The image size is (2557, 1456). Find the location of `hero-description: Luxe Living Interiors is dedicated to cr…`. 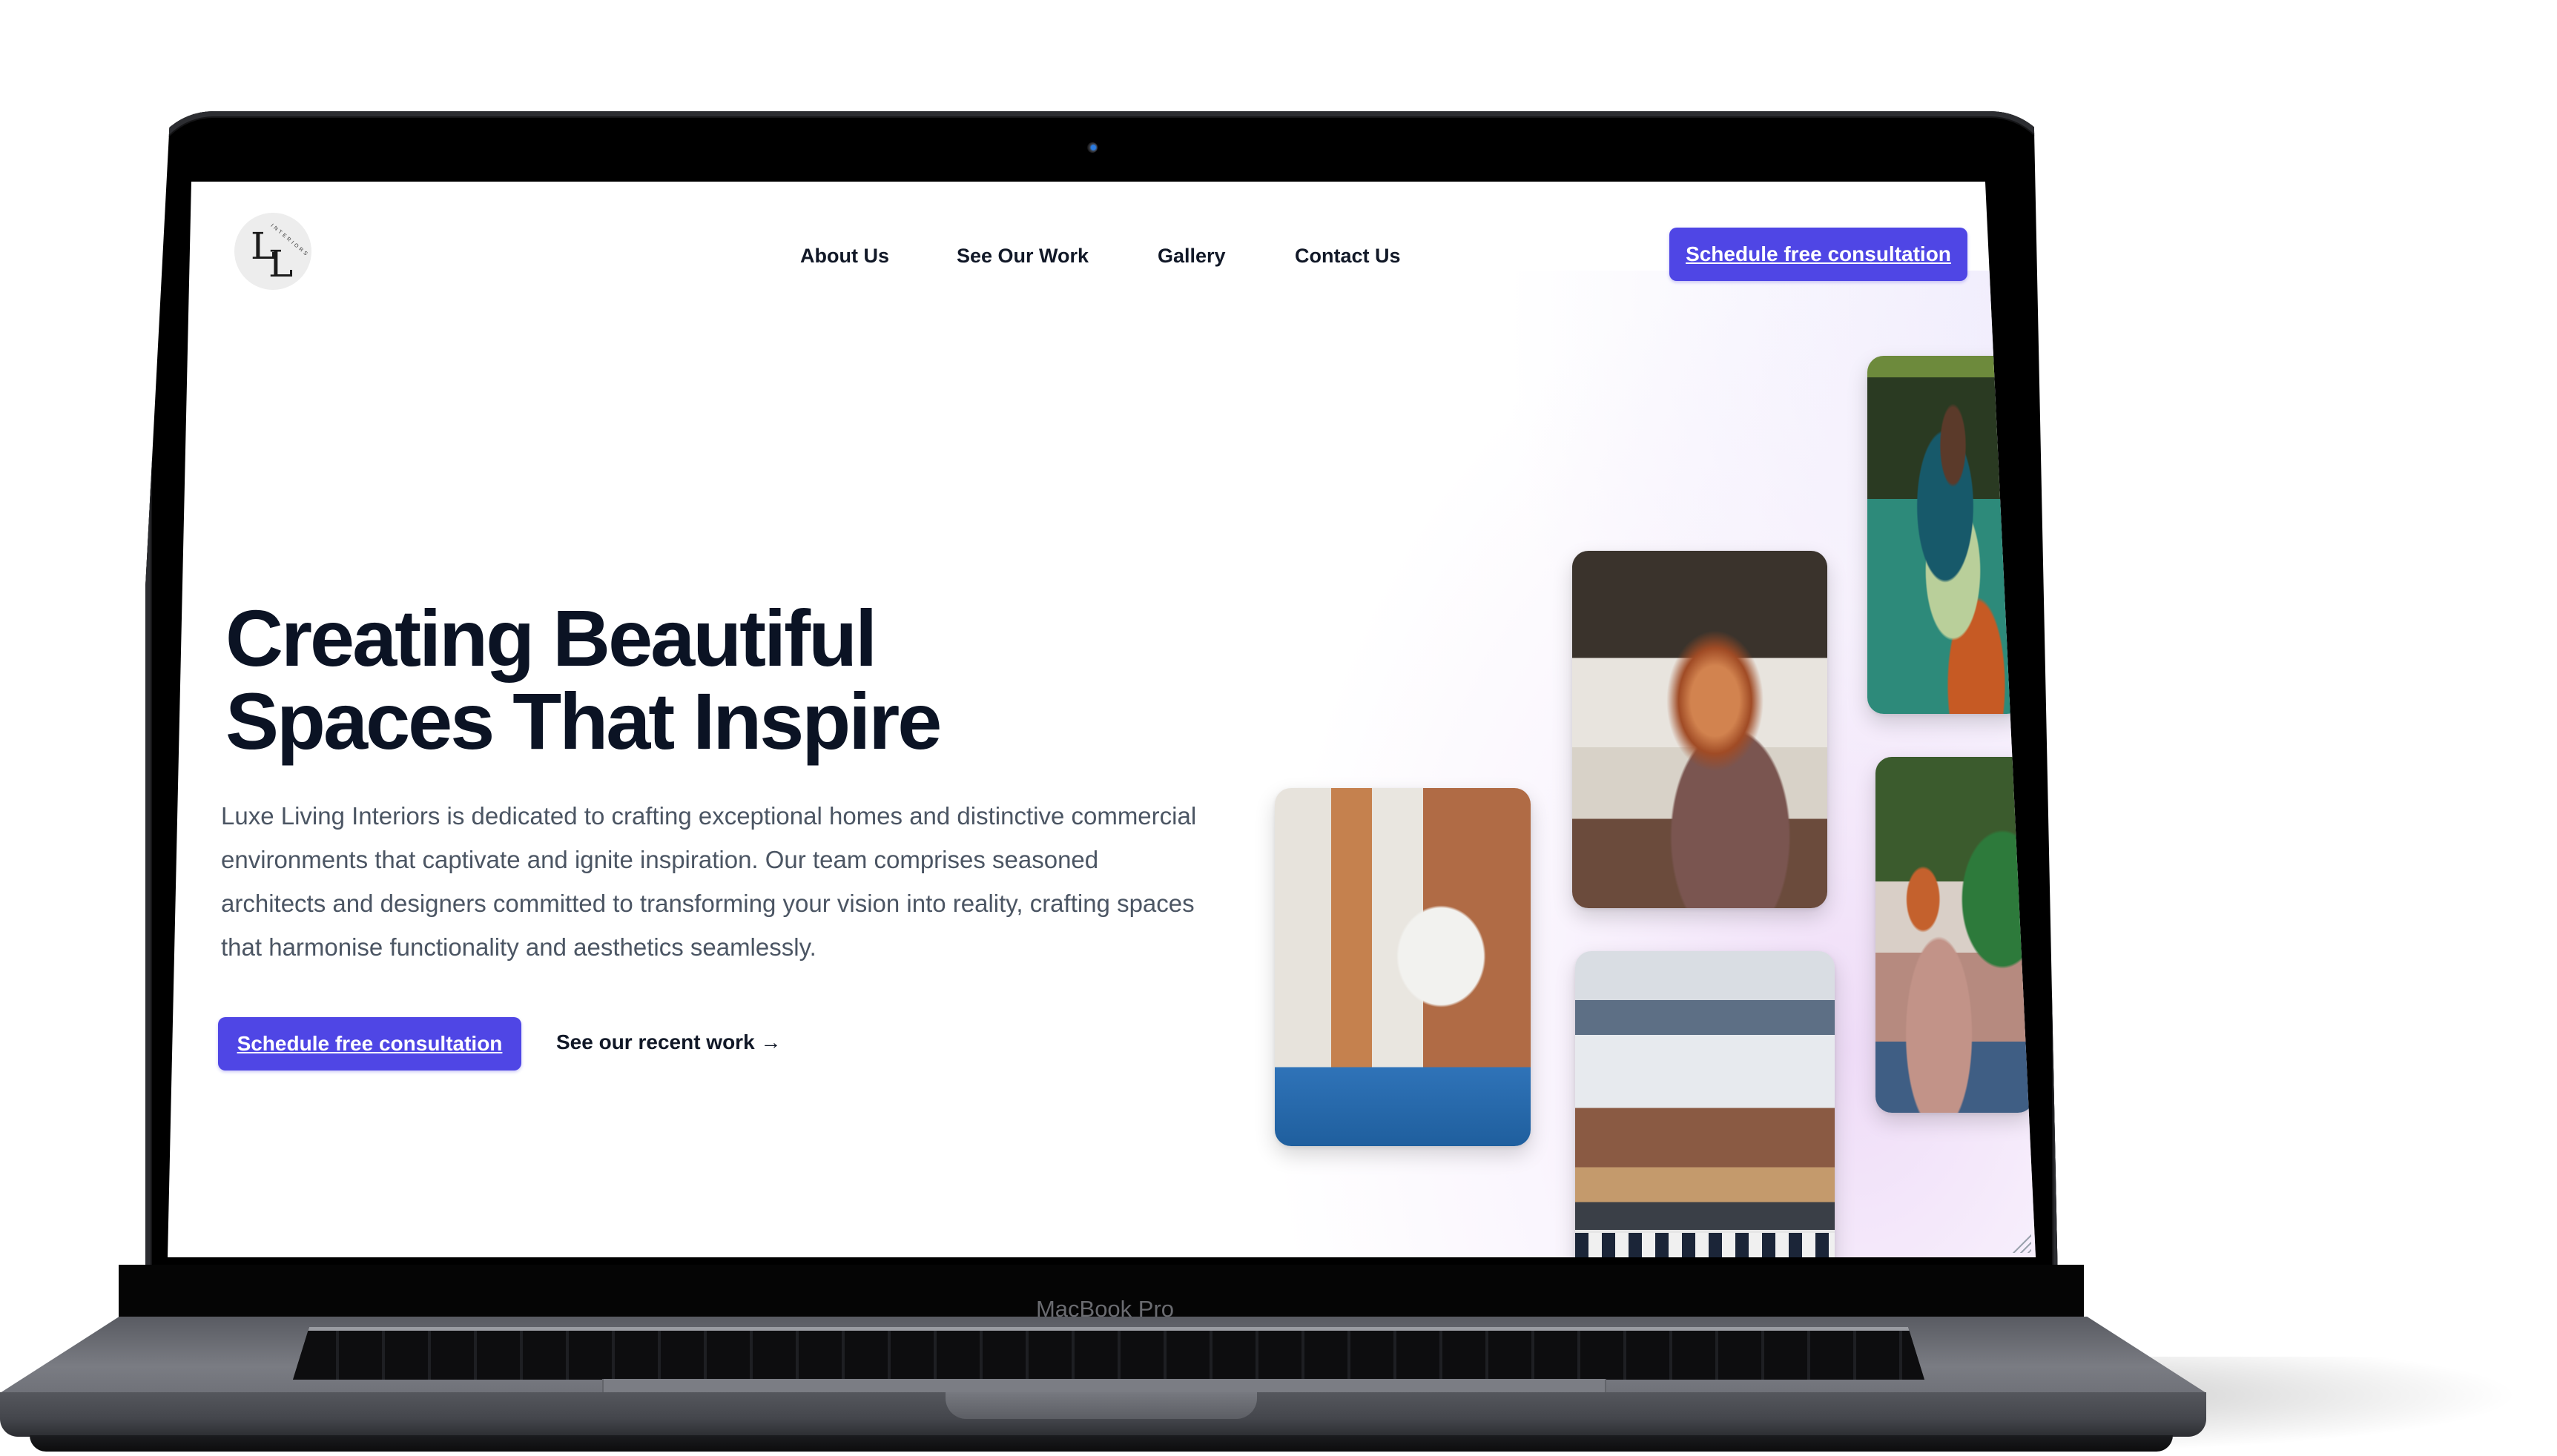

hero-description: Luxe Living Interiors is dedicated to cr… is located at coordinates (709, 882).